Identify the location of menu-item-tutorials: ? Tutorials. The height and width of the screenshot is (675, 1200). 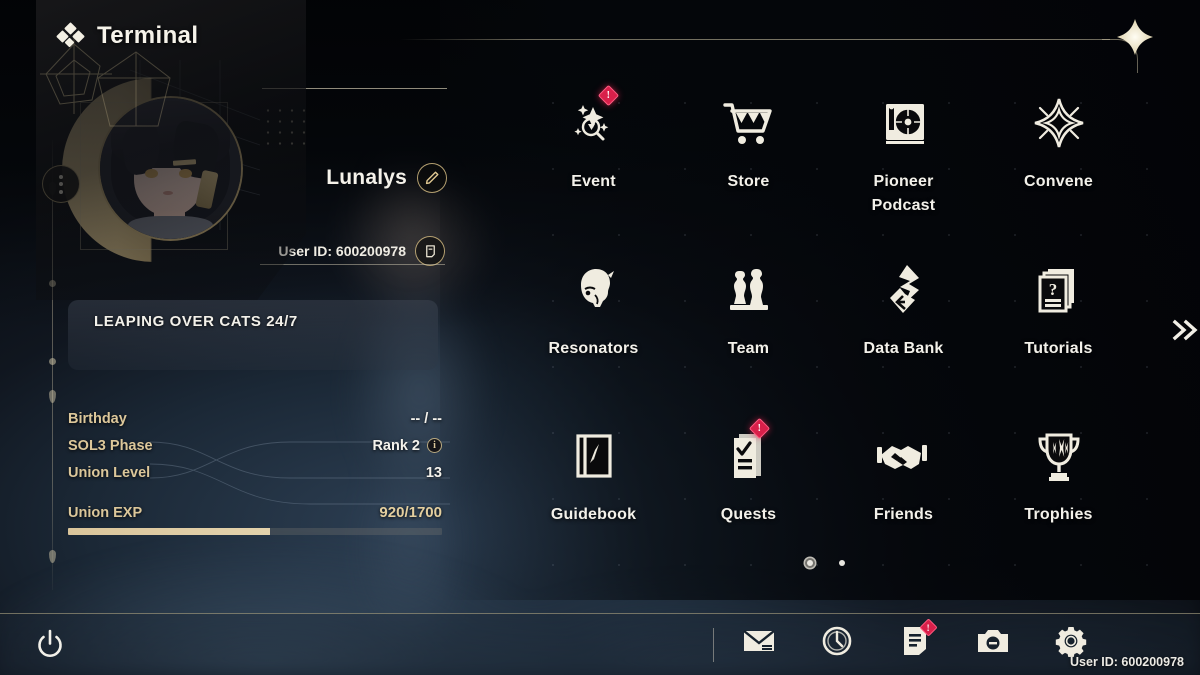
(1058, 328).